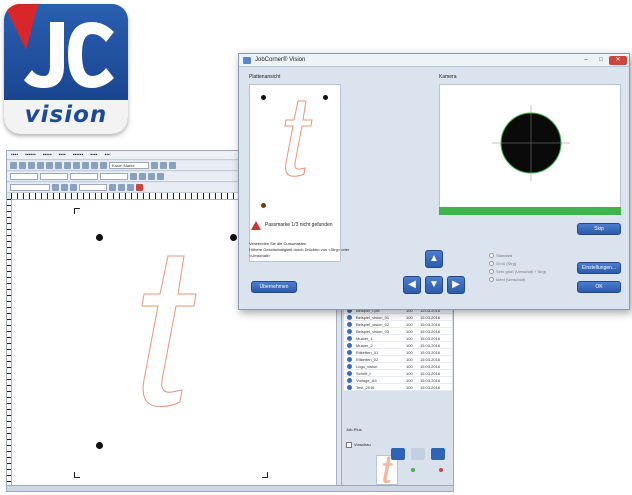 The image size is (632, 495). Describe the element at coordinates (164, 332) in the screenshot. I see `letter-t-outline` at that location.